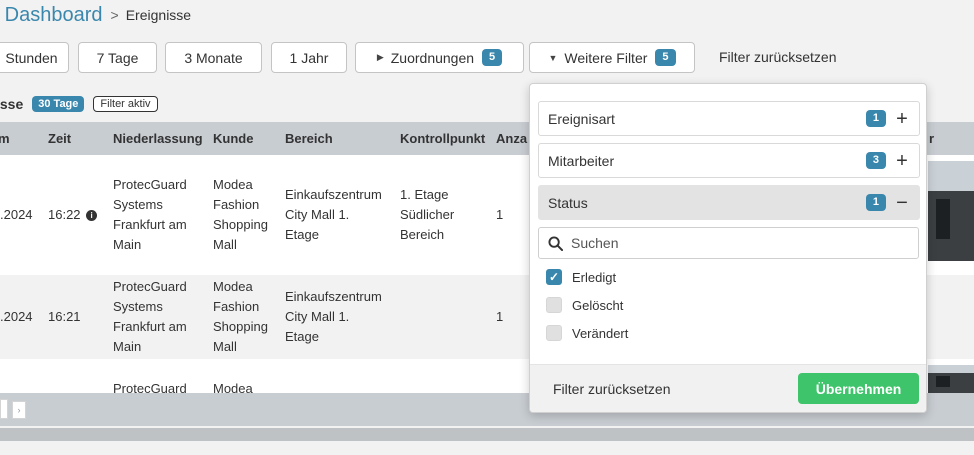 The image size is (974, 455). What do you see at coordinates (380, 57) in the screenshot?
I see `caret-right-icon: ▶` at bounding box center [380, 57].